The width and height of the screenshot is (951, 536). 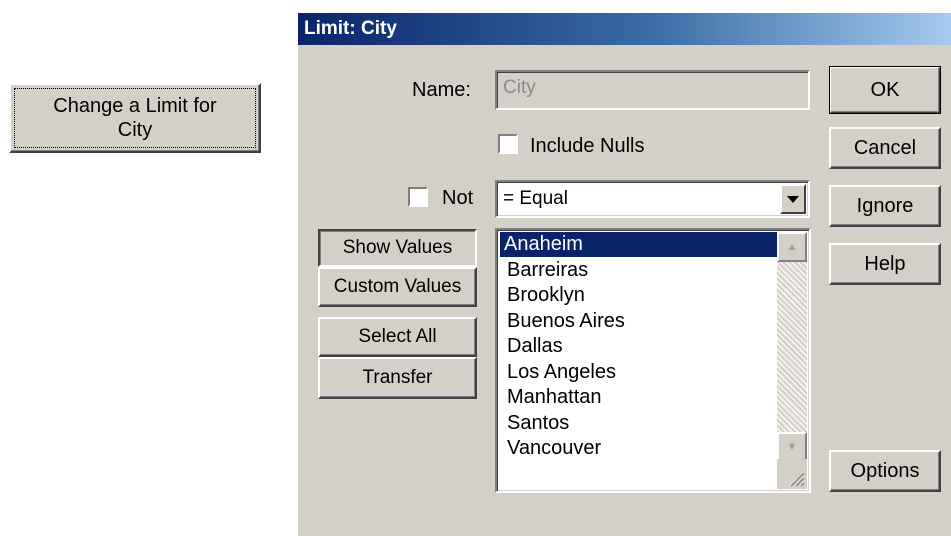 What do you see at coordinates (135, 130) in the screenshot?
I see `change-limit-label-line2: City` at bounding box center [135, 130].